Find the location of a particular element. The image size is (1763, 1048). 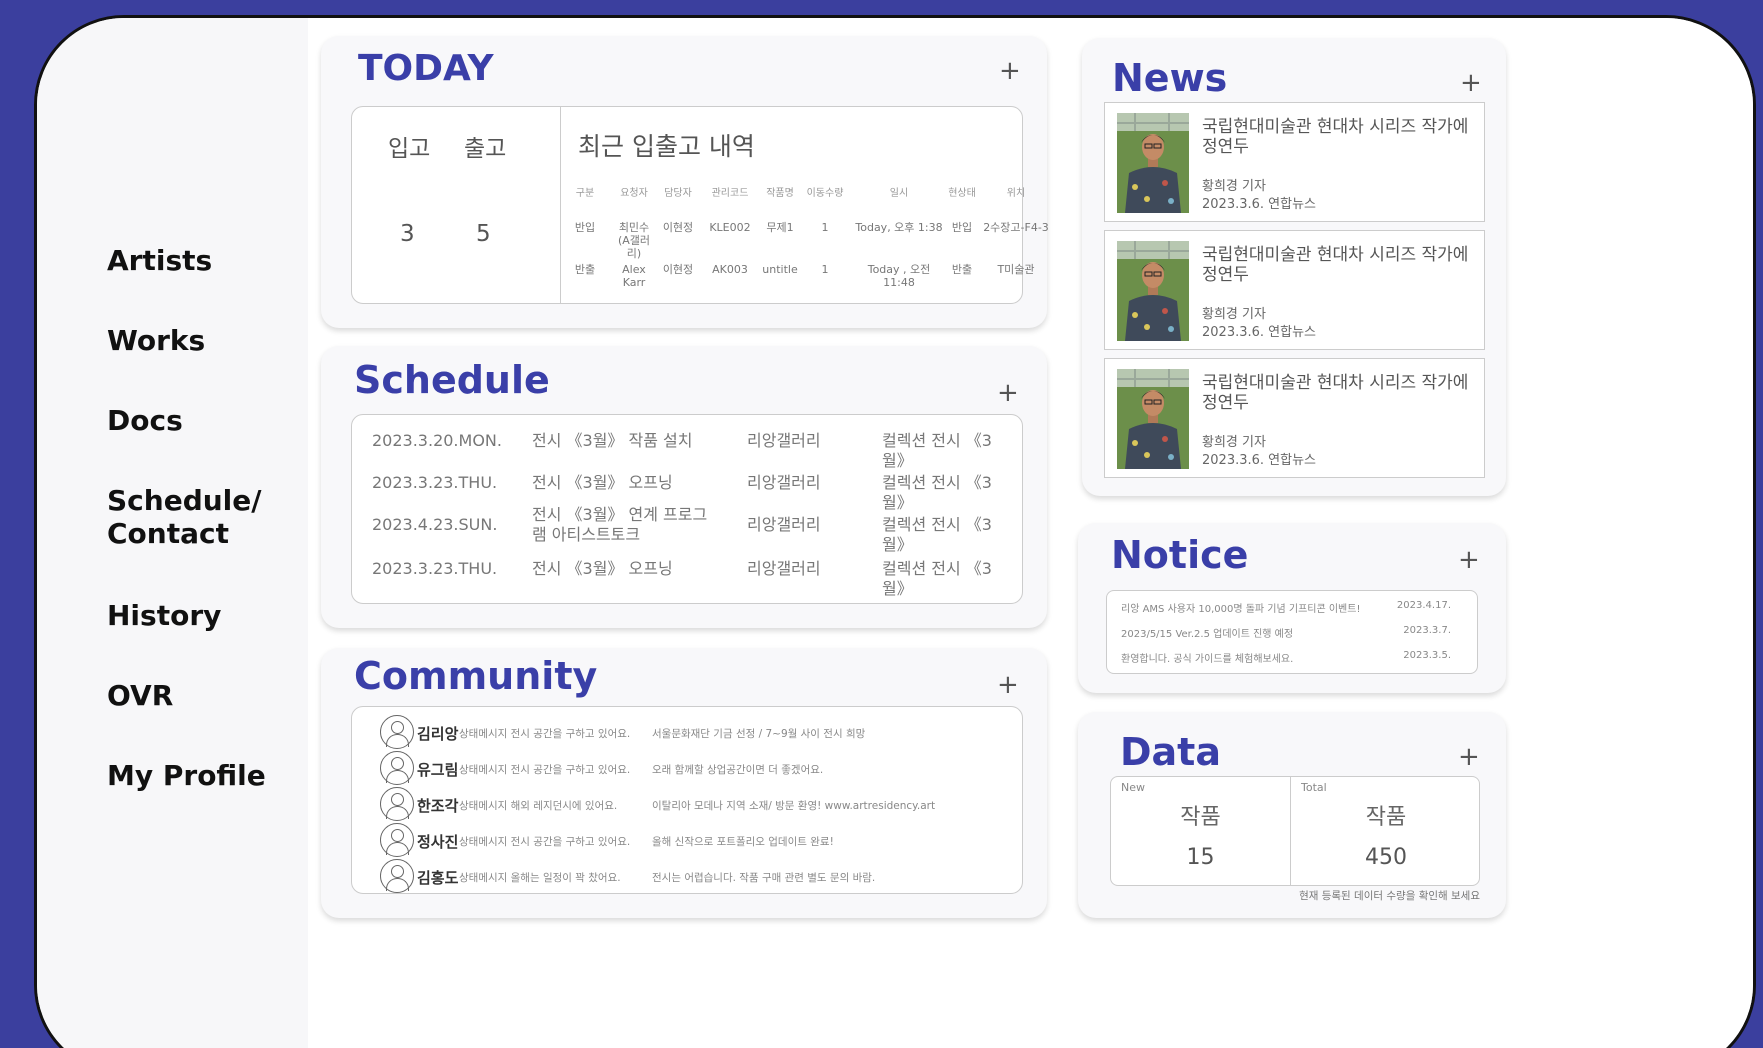

data-total-label: Total is located at coordinates (1314, 787).